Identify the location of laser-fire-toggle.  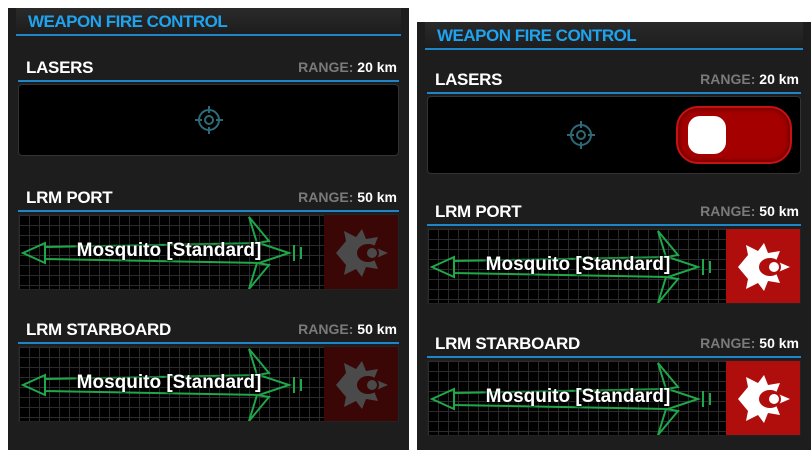
(734, 135).